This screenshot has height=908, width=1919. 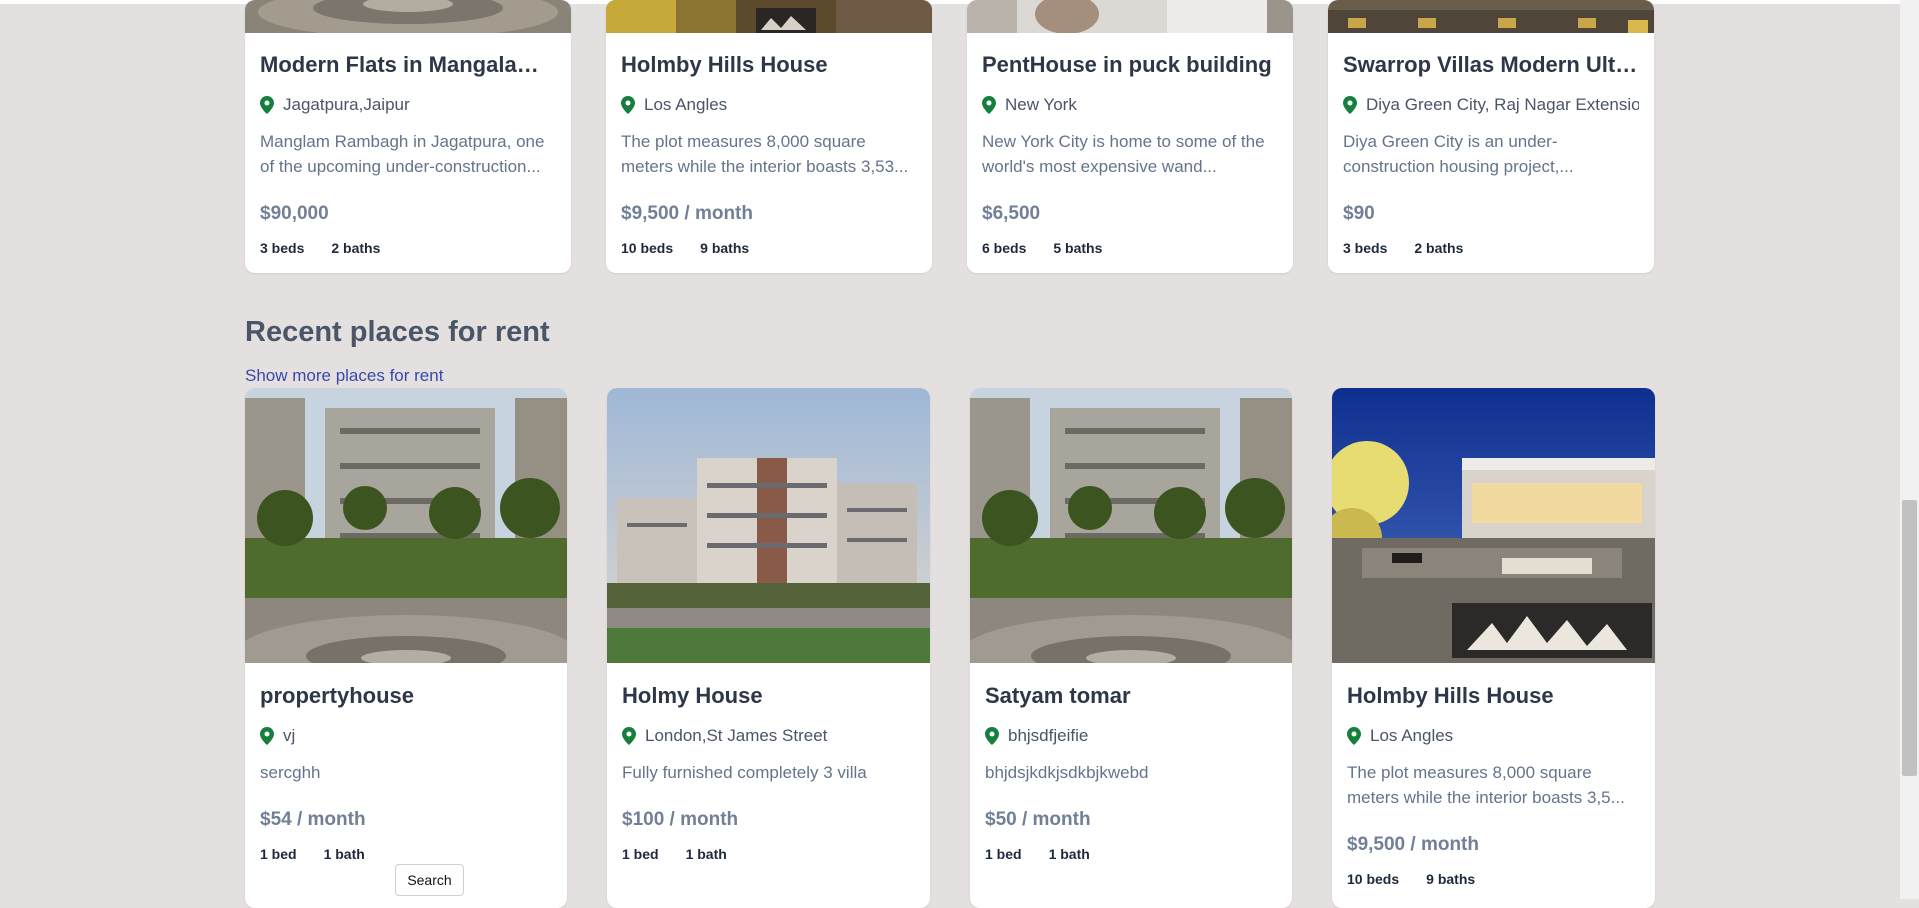 I want to click on location-text: Diya Green City, Raj Nagar Extension, so click(x=1502, y=104).